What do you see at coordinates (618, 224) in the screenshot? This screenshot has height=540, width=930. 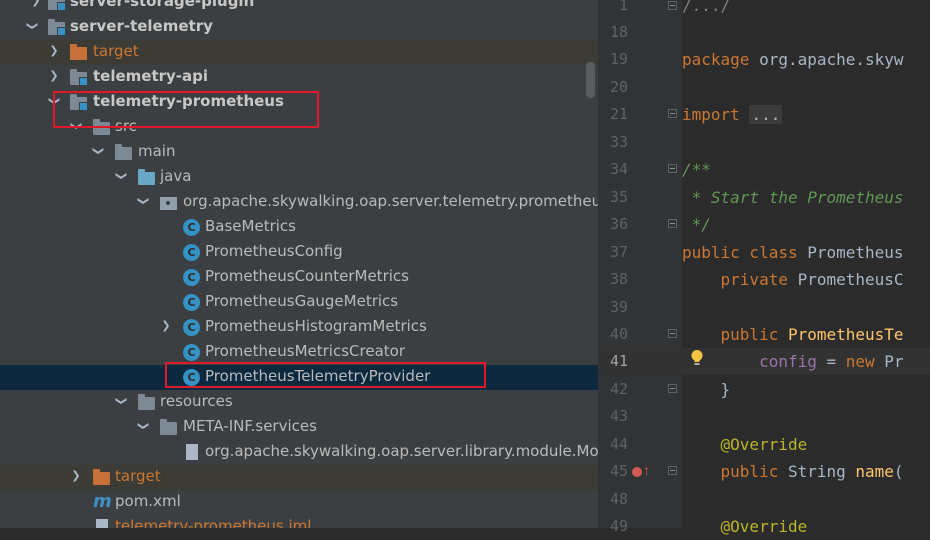 I see `line-number: 36` at bounding box center [618, 224].